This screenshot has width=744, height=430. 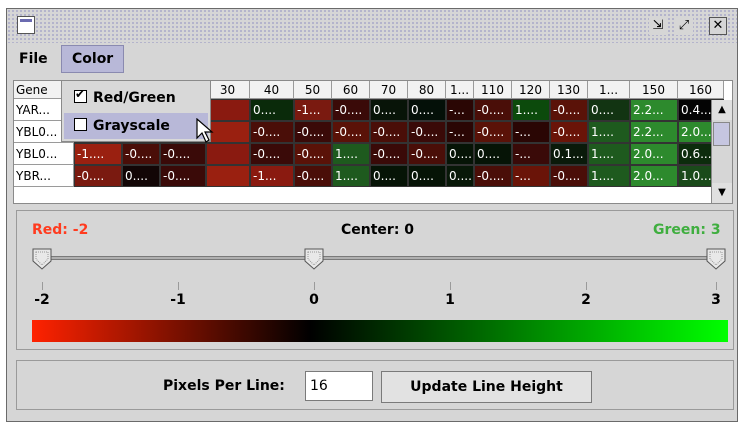 What do you see at coordinates (684, 26) in the screenshot?
I see `maximize-icon: ⤢` at bounding box center [684, 26].